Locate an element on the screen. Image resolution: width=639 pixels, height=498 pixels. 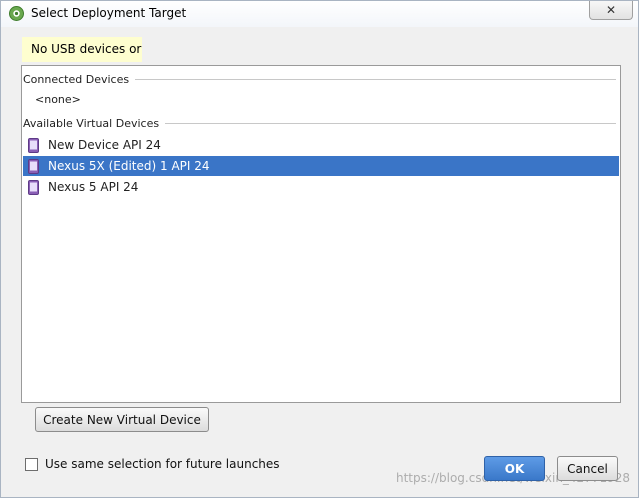
virtual-devices-label: Available Virtual Devices is located at coordinates (91, 123).